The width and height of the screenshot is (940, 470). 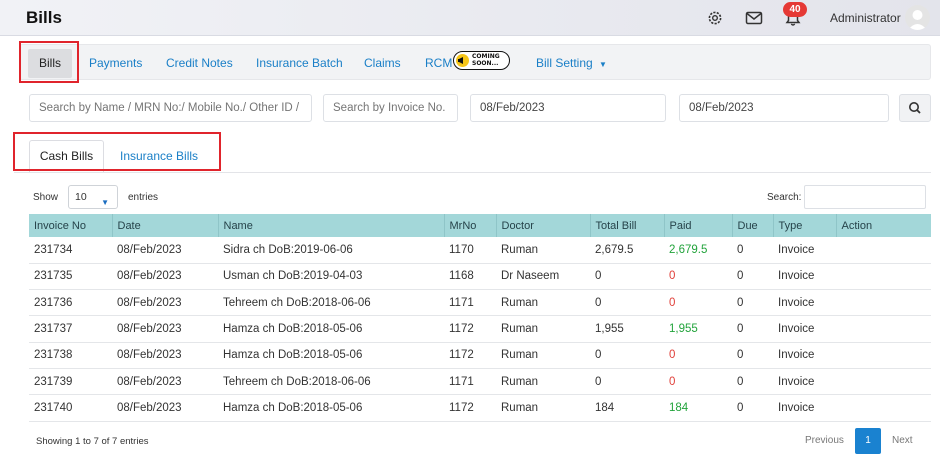 What do you see at coordinates (697, 225) in the screenshot?
I see `column-header-paid: Paid` at bounding box center [697, 225].